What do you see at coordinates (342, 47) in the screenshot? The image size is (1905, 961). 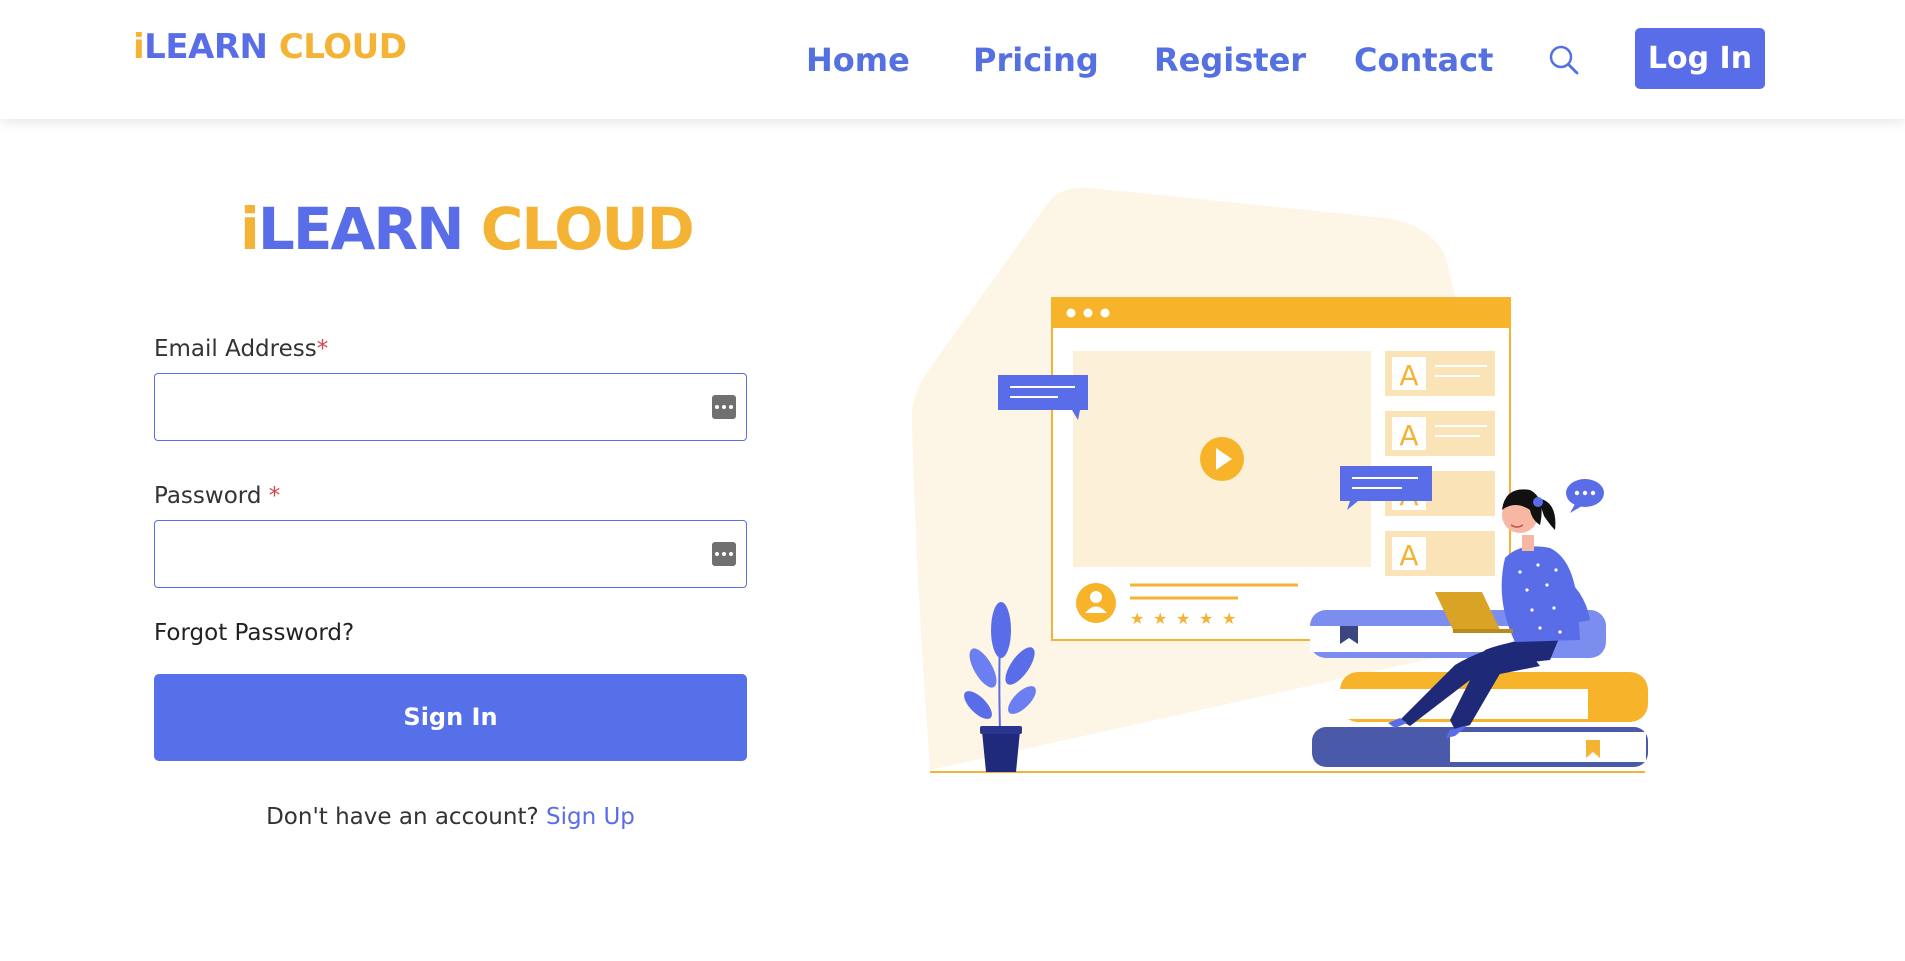 I see `brand-logo-cloud: CLOUD` at bounding box center [342, 47].